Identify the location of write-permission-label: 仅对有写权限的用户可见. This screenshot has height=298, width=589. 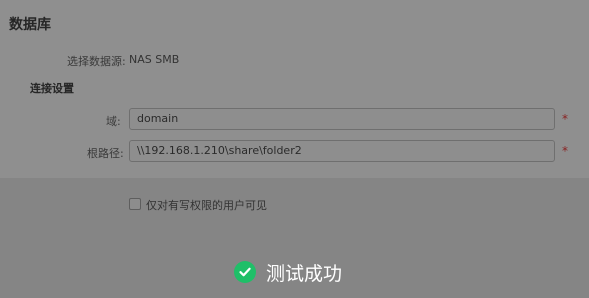
(206, 205).